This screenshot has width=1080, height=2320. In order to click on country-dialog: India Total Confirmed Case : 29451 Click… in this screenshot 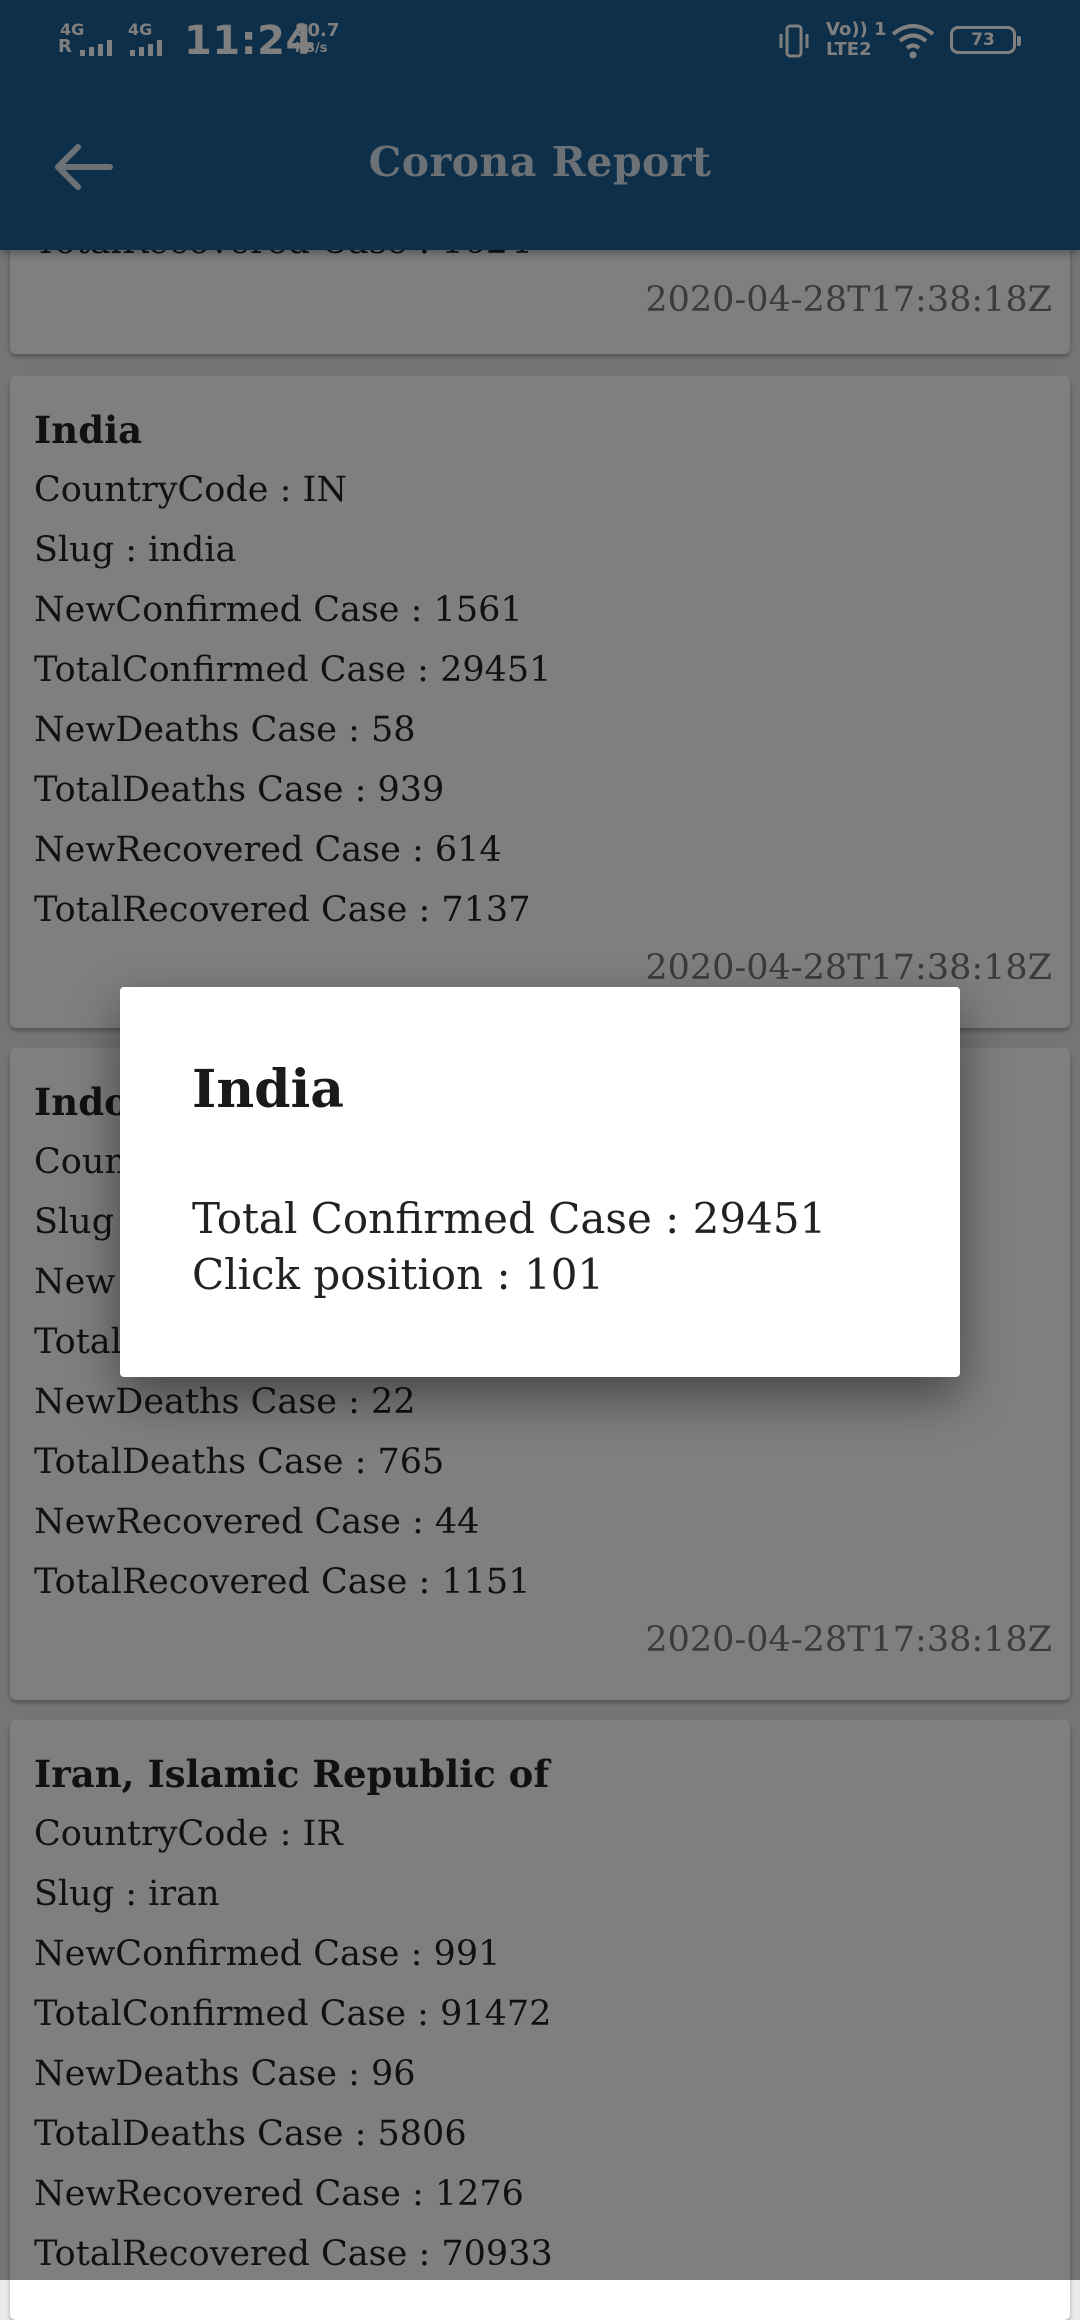, I will do `click(540, 1182)`.